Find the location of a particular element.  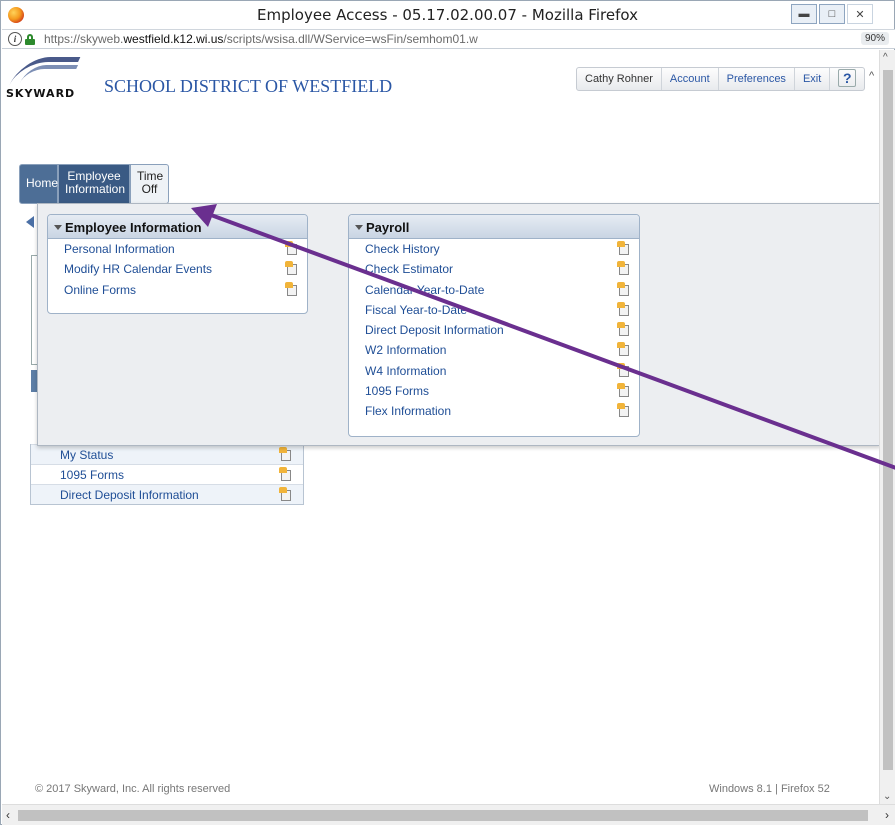

horizontal-scrollbar: ‹ › is located at coordinates (448, 814).